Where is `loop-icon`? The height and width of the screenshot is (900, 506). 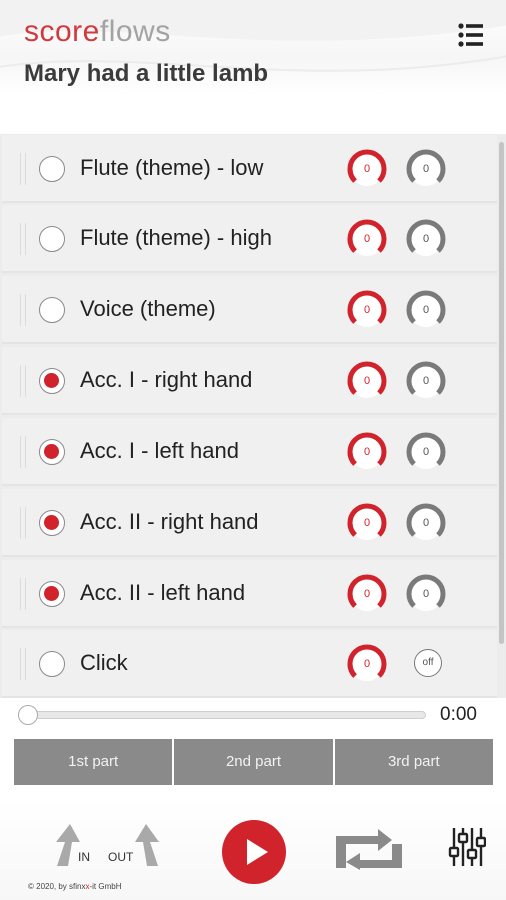
loop-icon is located at coordinates (369, 849).